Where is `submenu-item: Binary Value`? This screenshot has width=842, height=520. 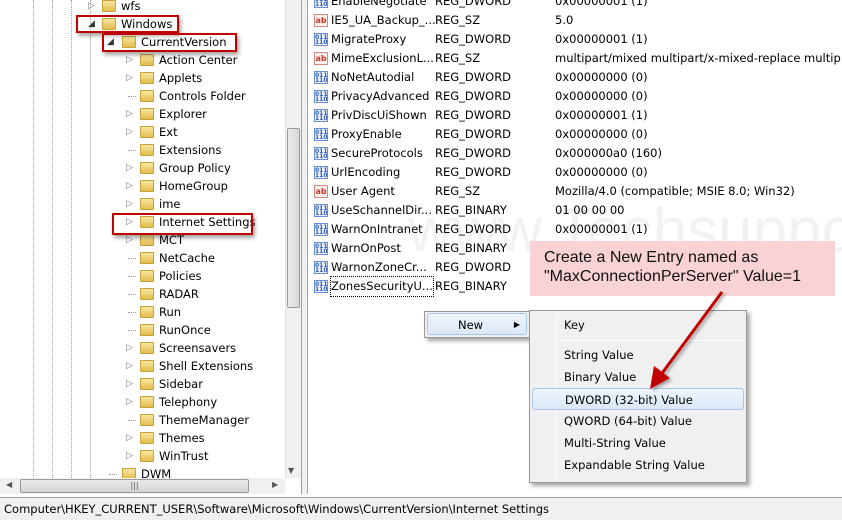
submenu-item: Binary Value is located at coordinates (638, 377).